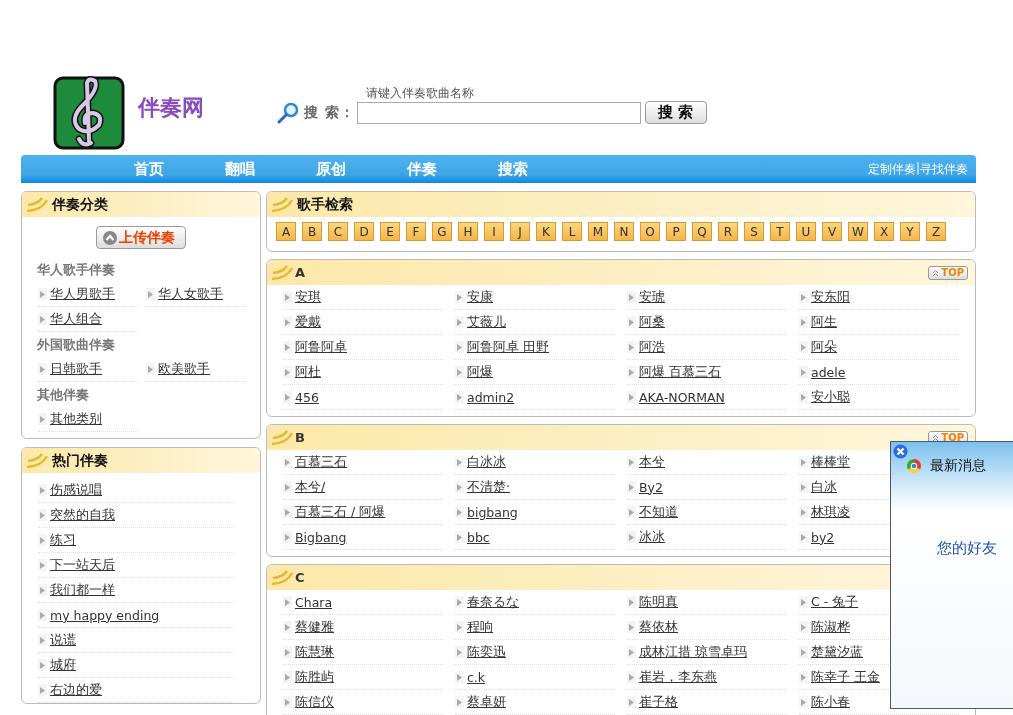 This screenshot has height=715, width=1013. I want to click on singer-link: 程响, so click(480, 627).